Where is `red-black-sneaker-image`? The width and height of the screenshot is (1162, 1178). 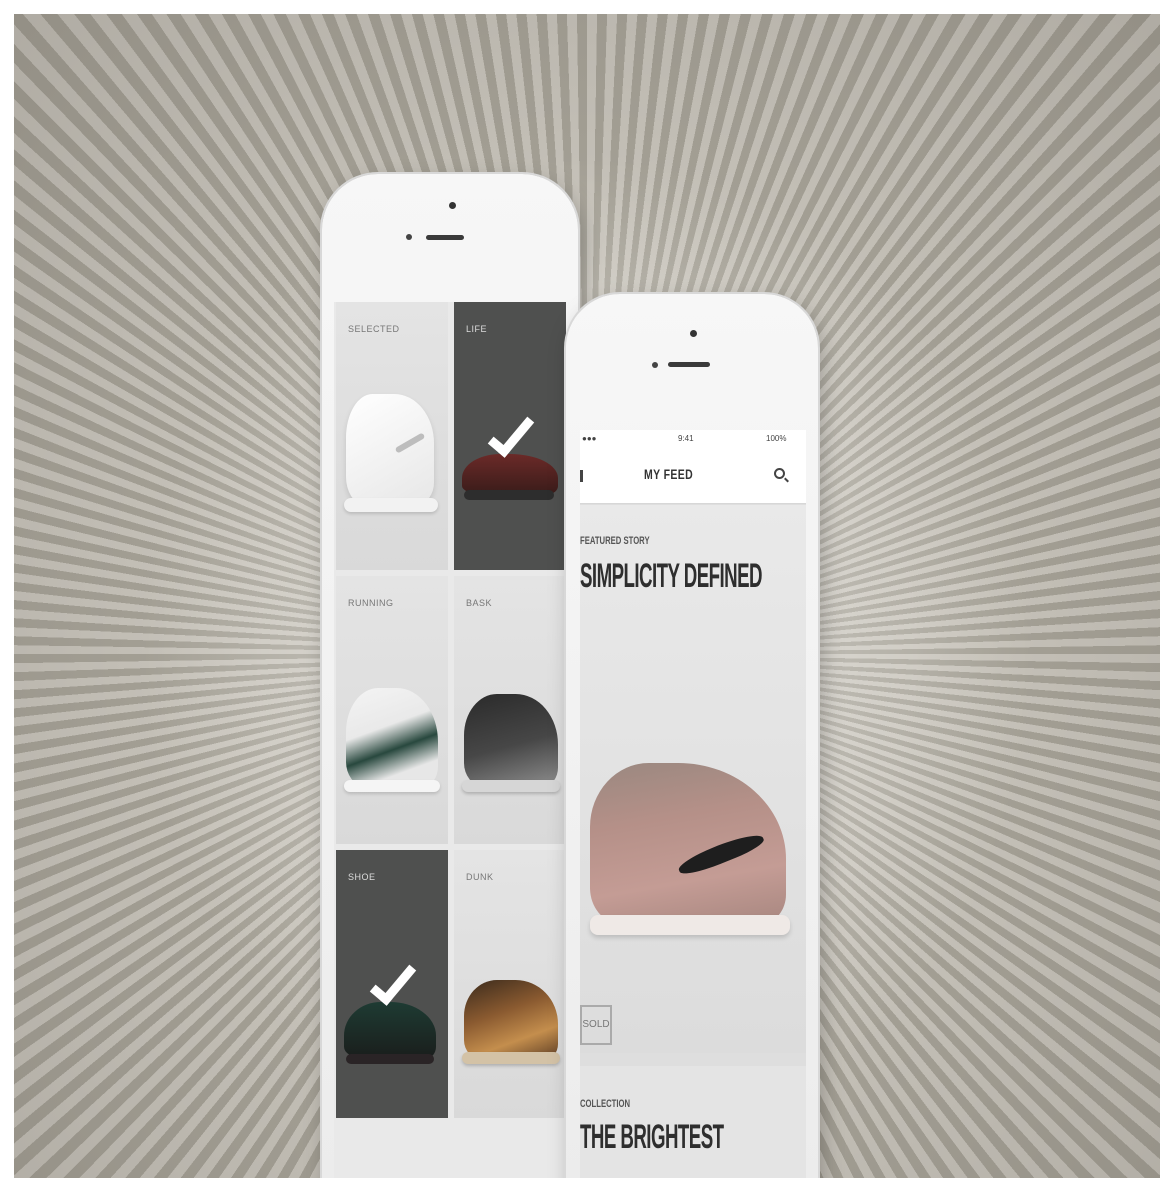 red-black-sneaker-image is located at coordinates (510, 474).